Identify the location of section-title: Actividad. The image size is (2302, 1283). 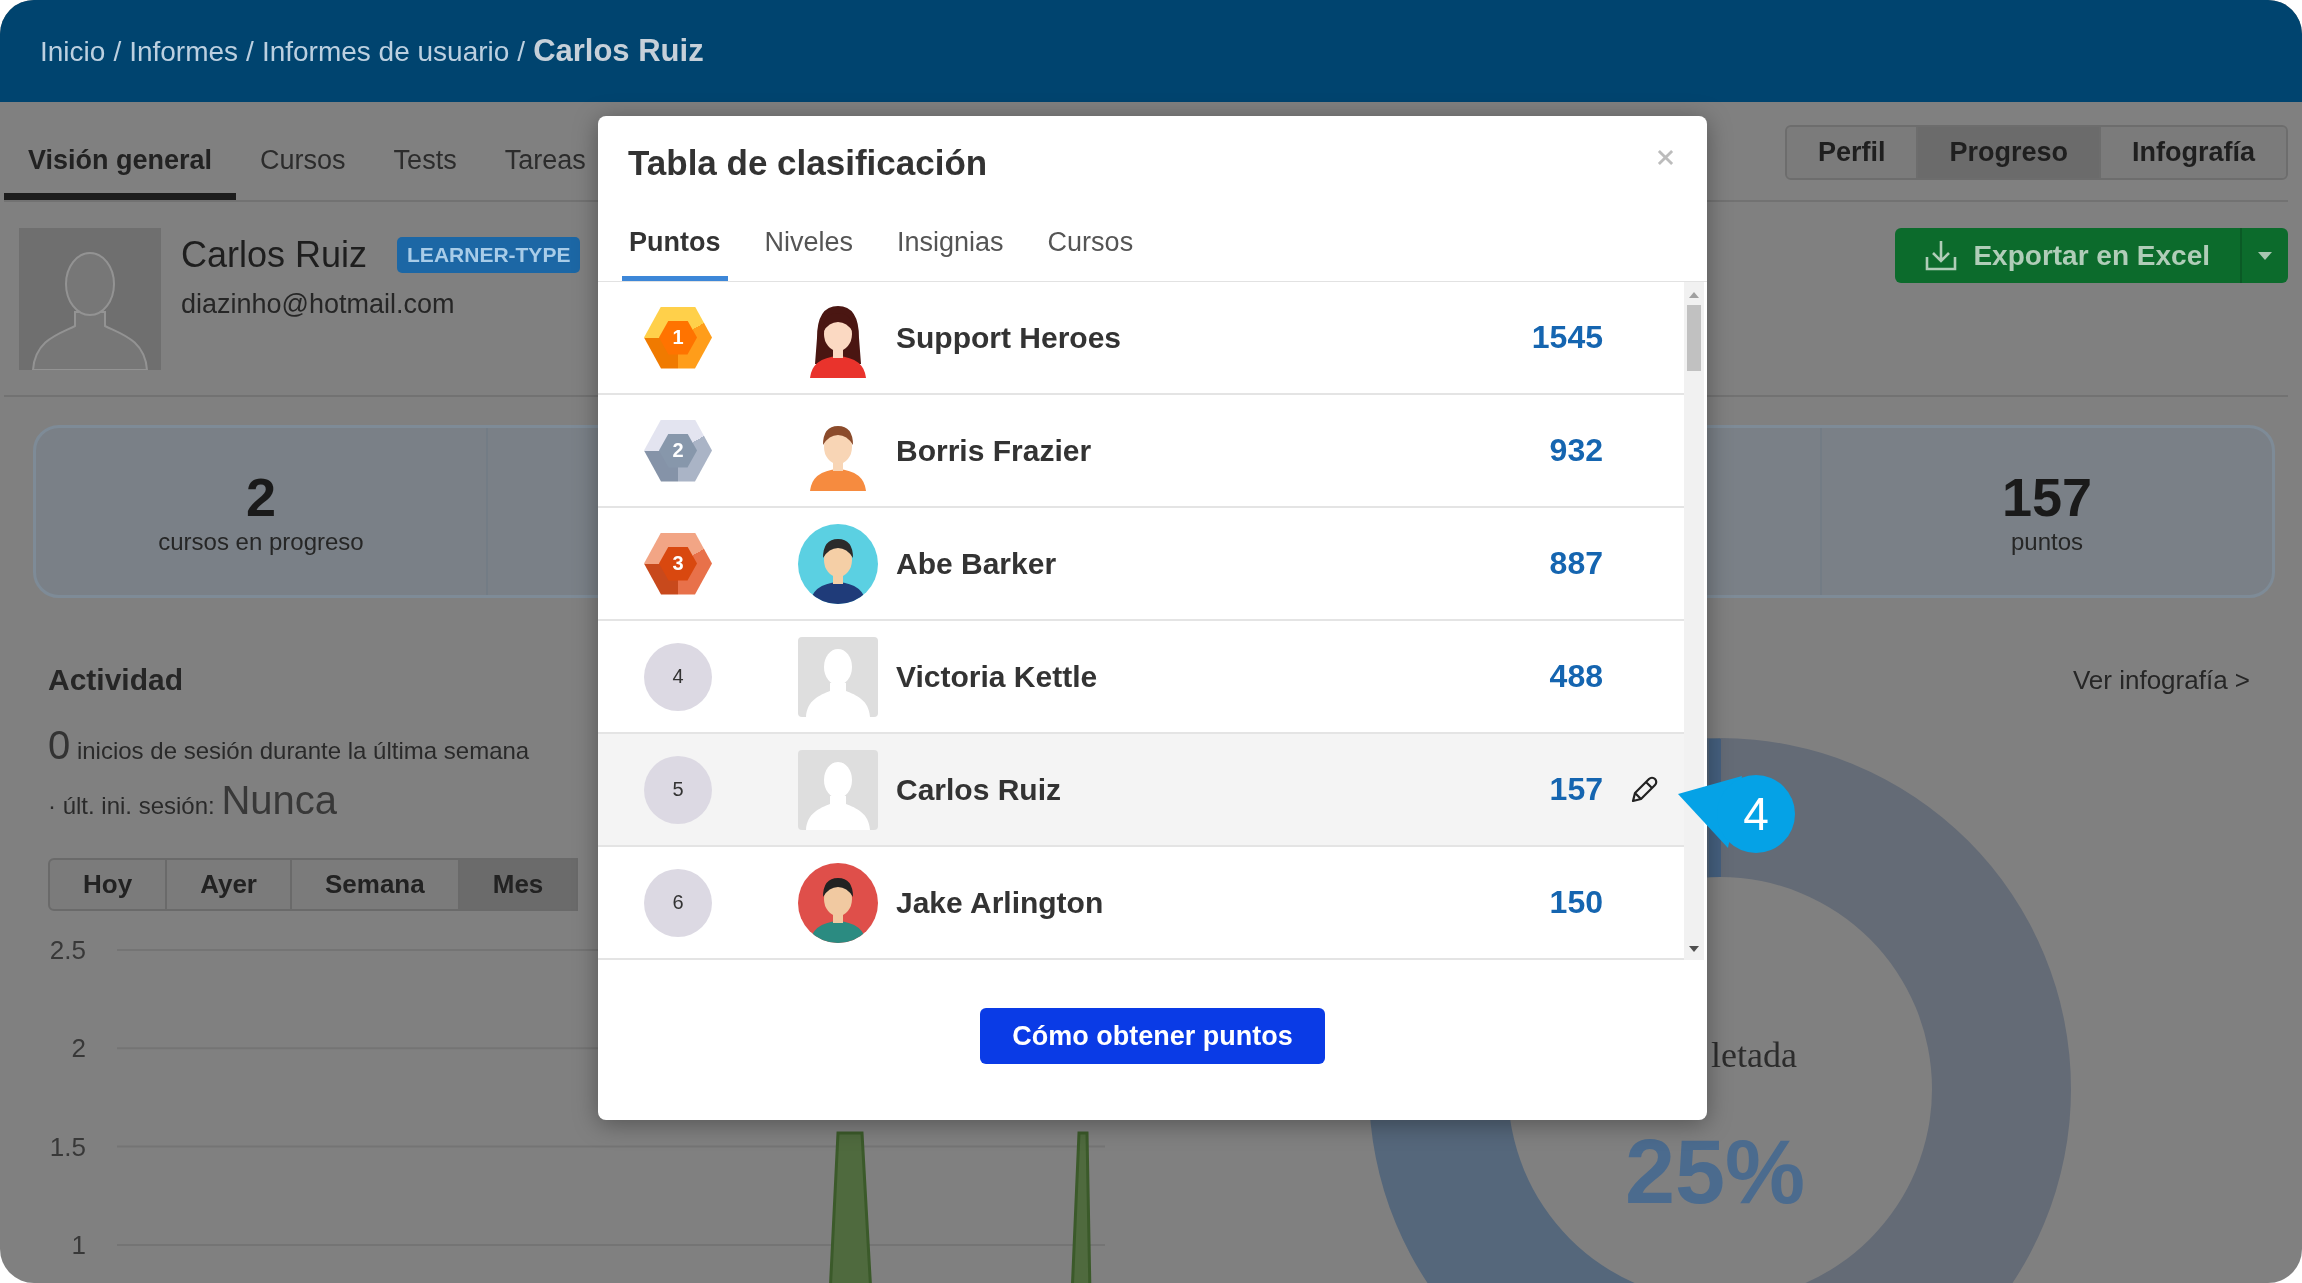
(116, 680).